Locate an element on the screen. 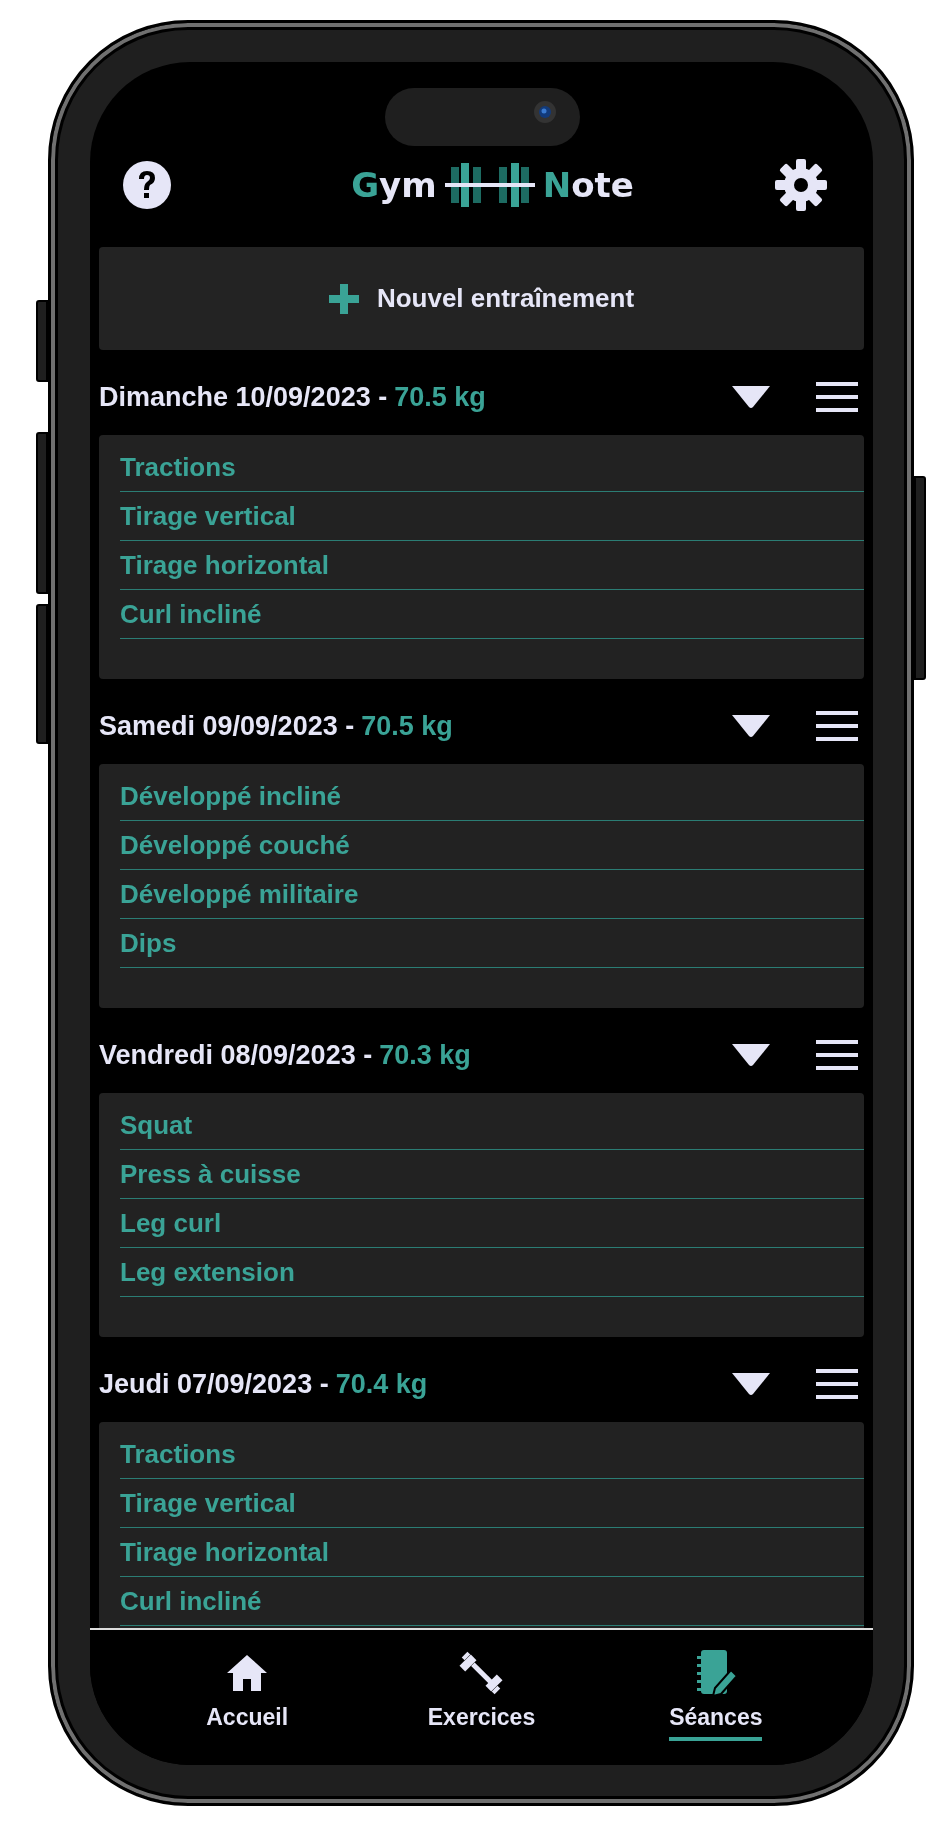 This screenshot has width=949, height=1839. exercise-item: Dips is located at coordinates (492, 943).